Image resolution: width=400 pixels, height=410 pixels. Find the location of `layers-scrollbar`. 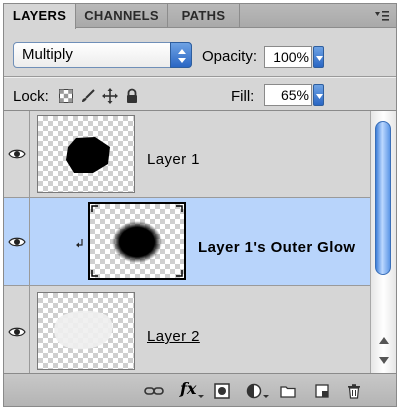

layers-scrollbar is located at coordinates (383, 242).